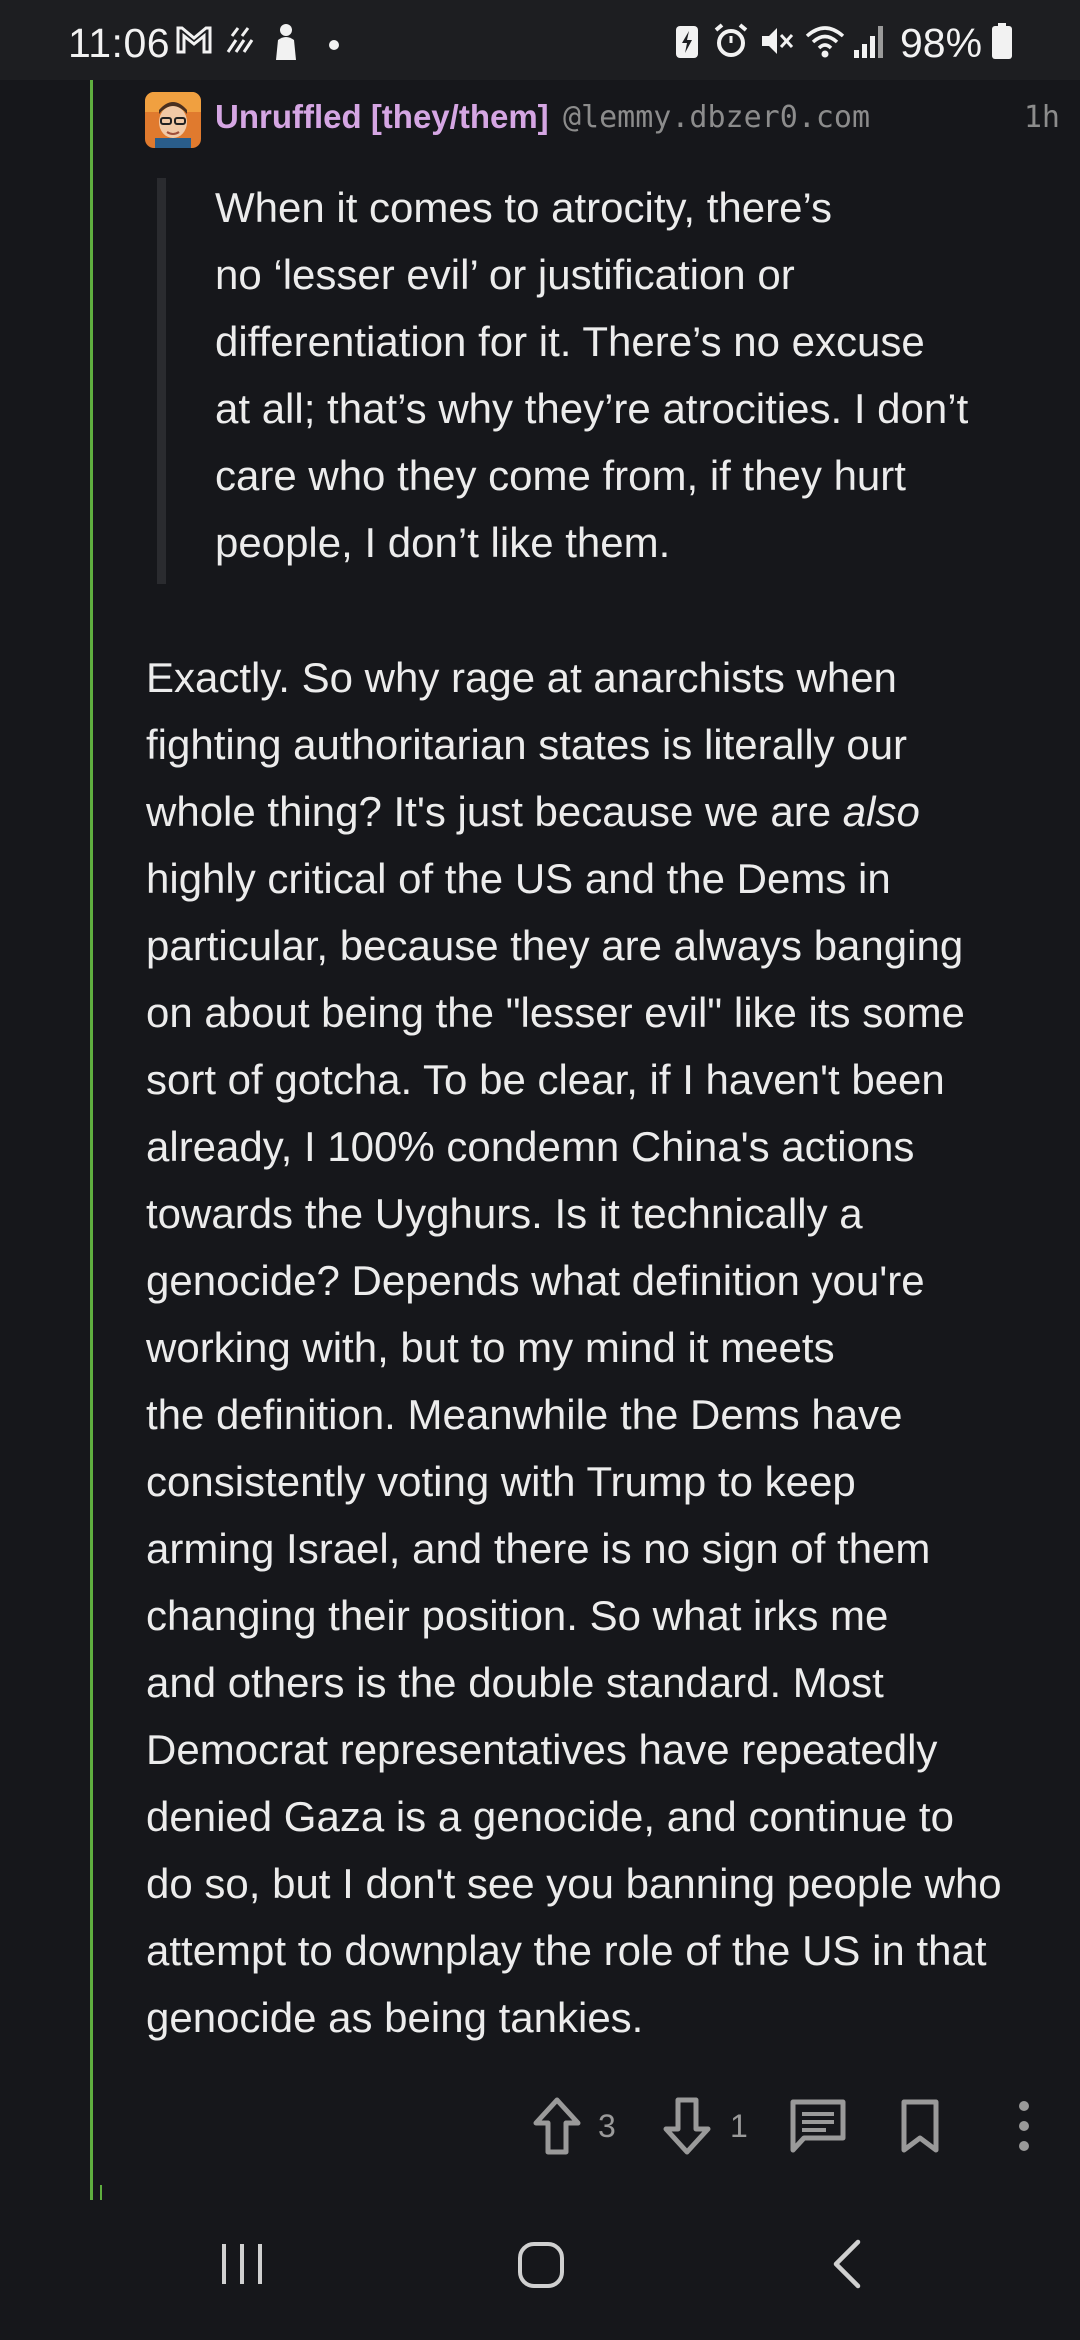 The image size is (1080, 2340). I want to click on recent-apps-icon, so click(242, 2266).